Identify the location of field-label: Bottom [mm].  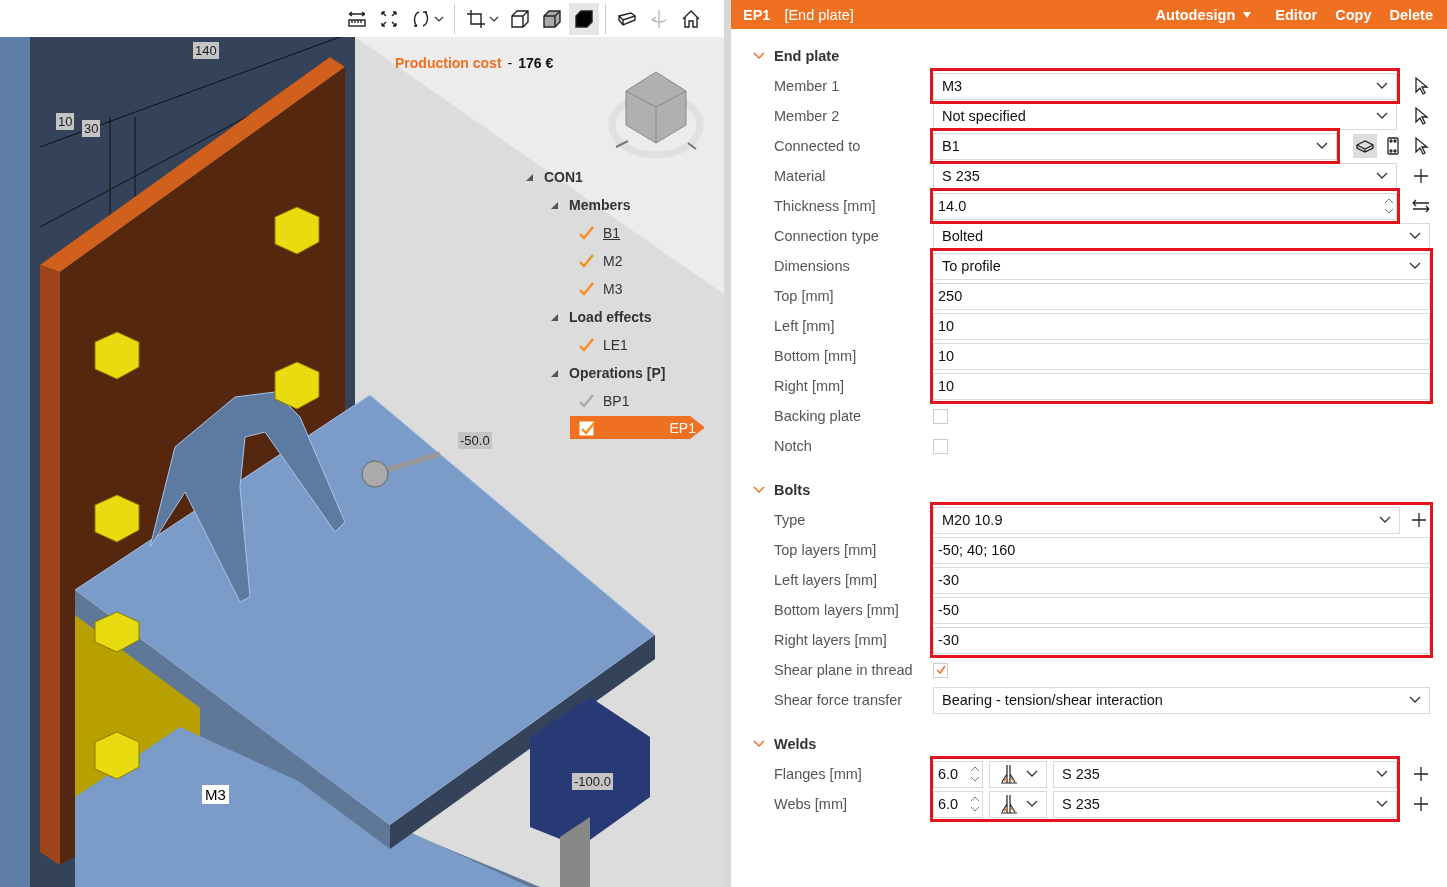
(815, 356).